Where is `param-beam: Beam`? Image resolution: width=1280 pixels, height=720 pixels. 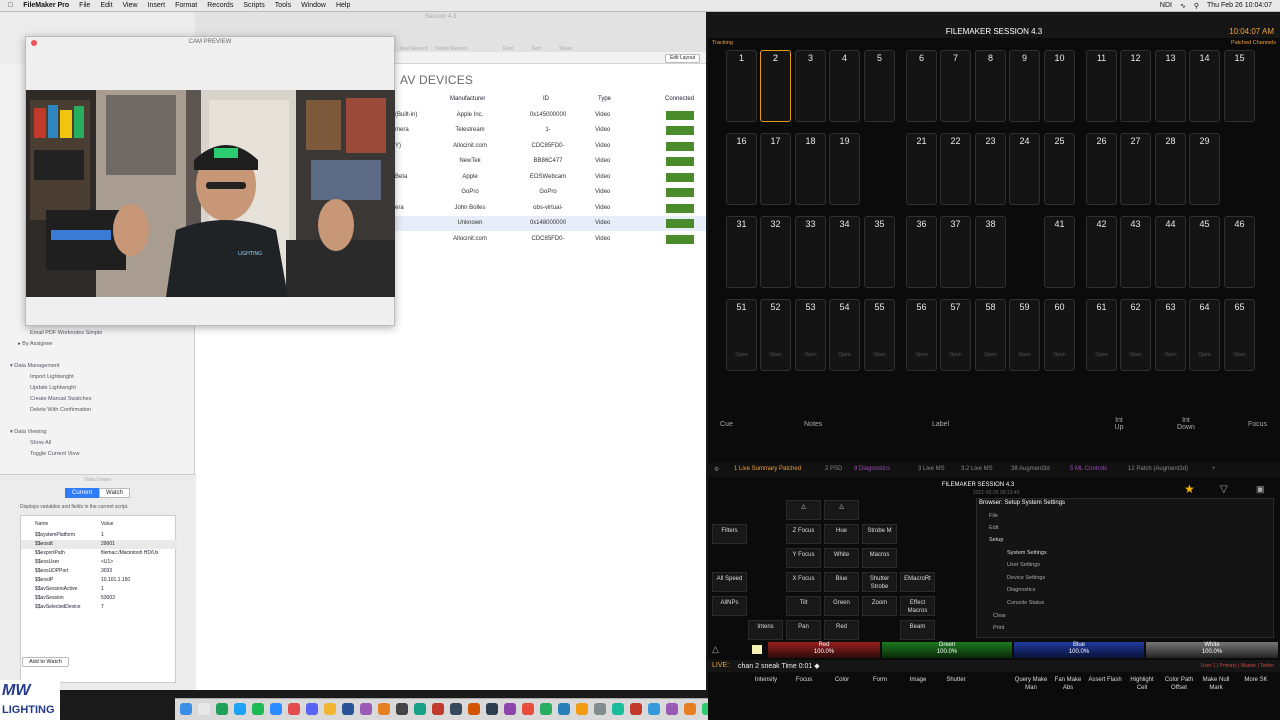 param-beam: Beam is located at coordinates (917, 630).